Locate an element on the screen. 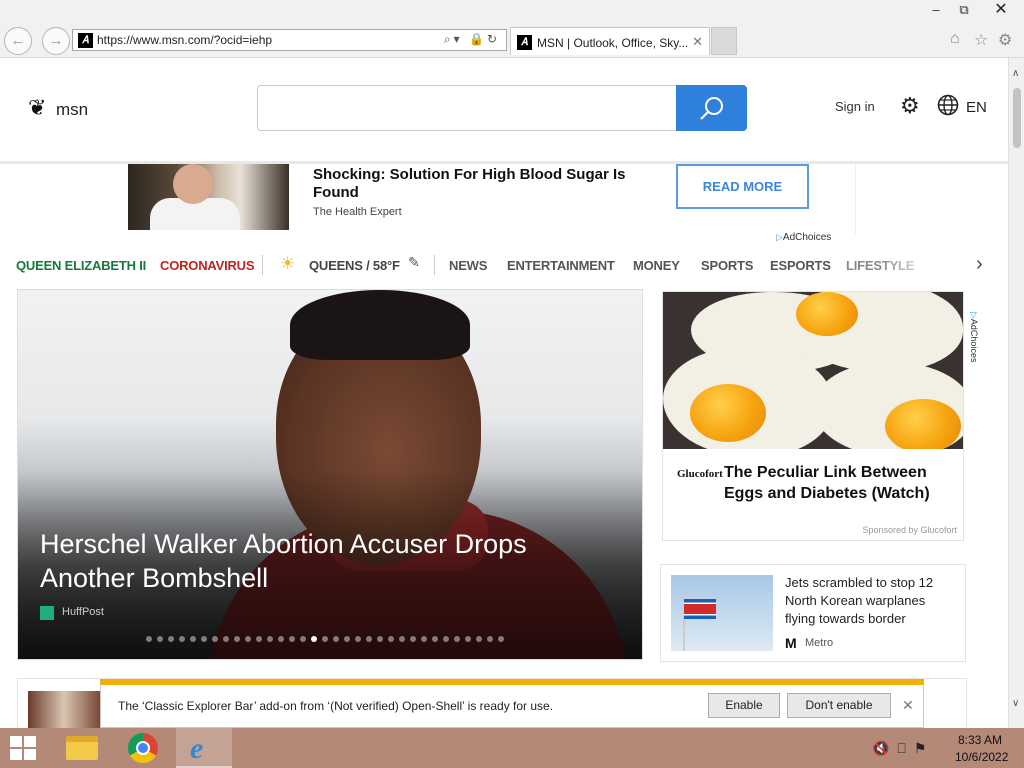 Image resolution: width=1024 pixels, height=768 pixels. windows-start-icon is located at coordinates (24, 749).